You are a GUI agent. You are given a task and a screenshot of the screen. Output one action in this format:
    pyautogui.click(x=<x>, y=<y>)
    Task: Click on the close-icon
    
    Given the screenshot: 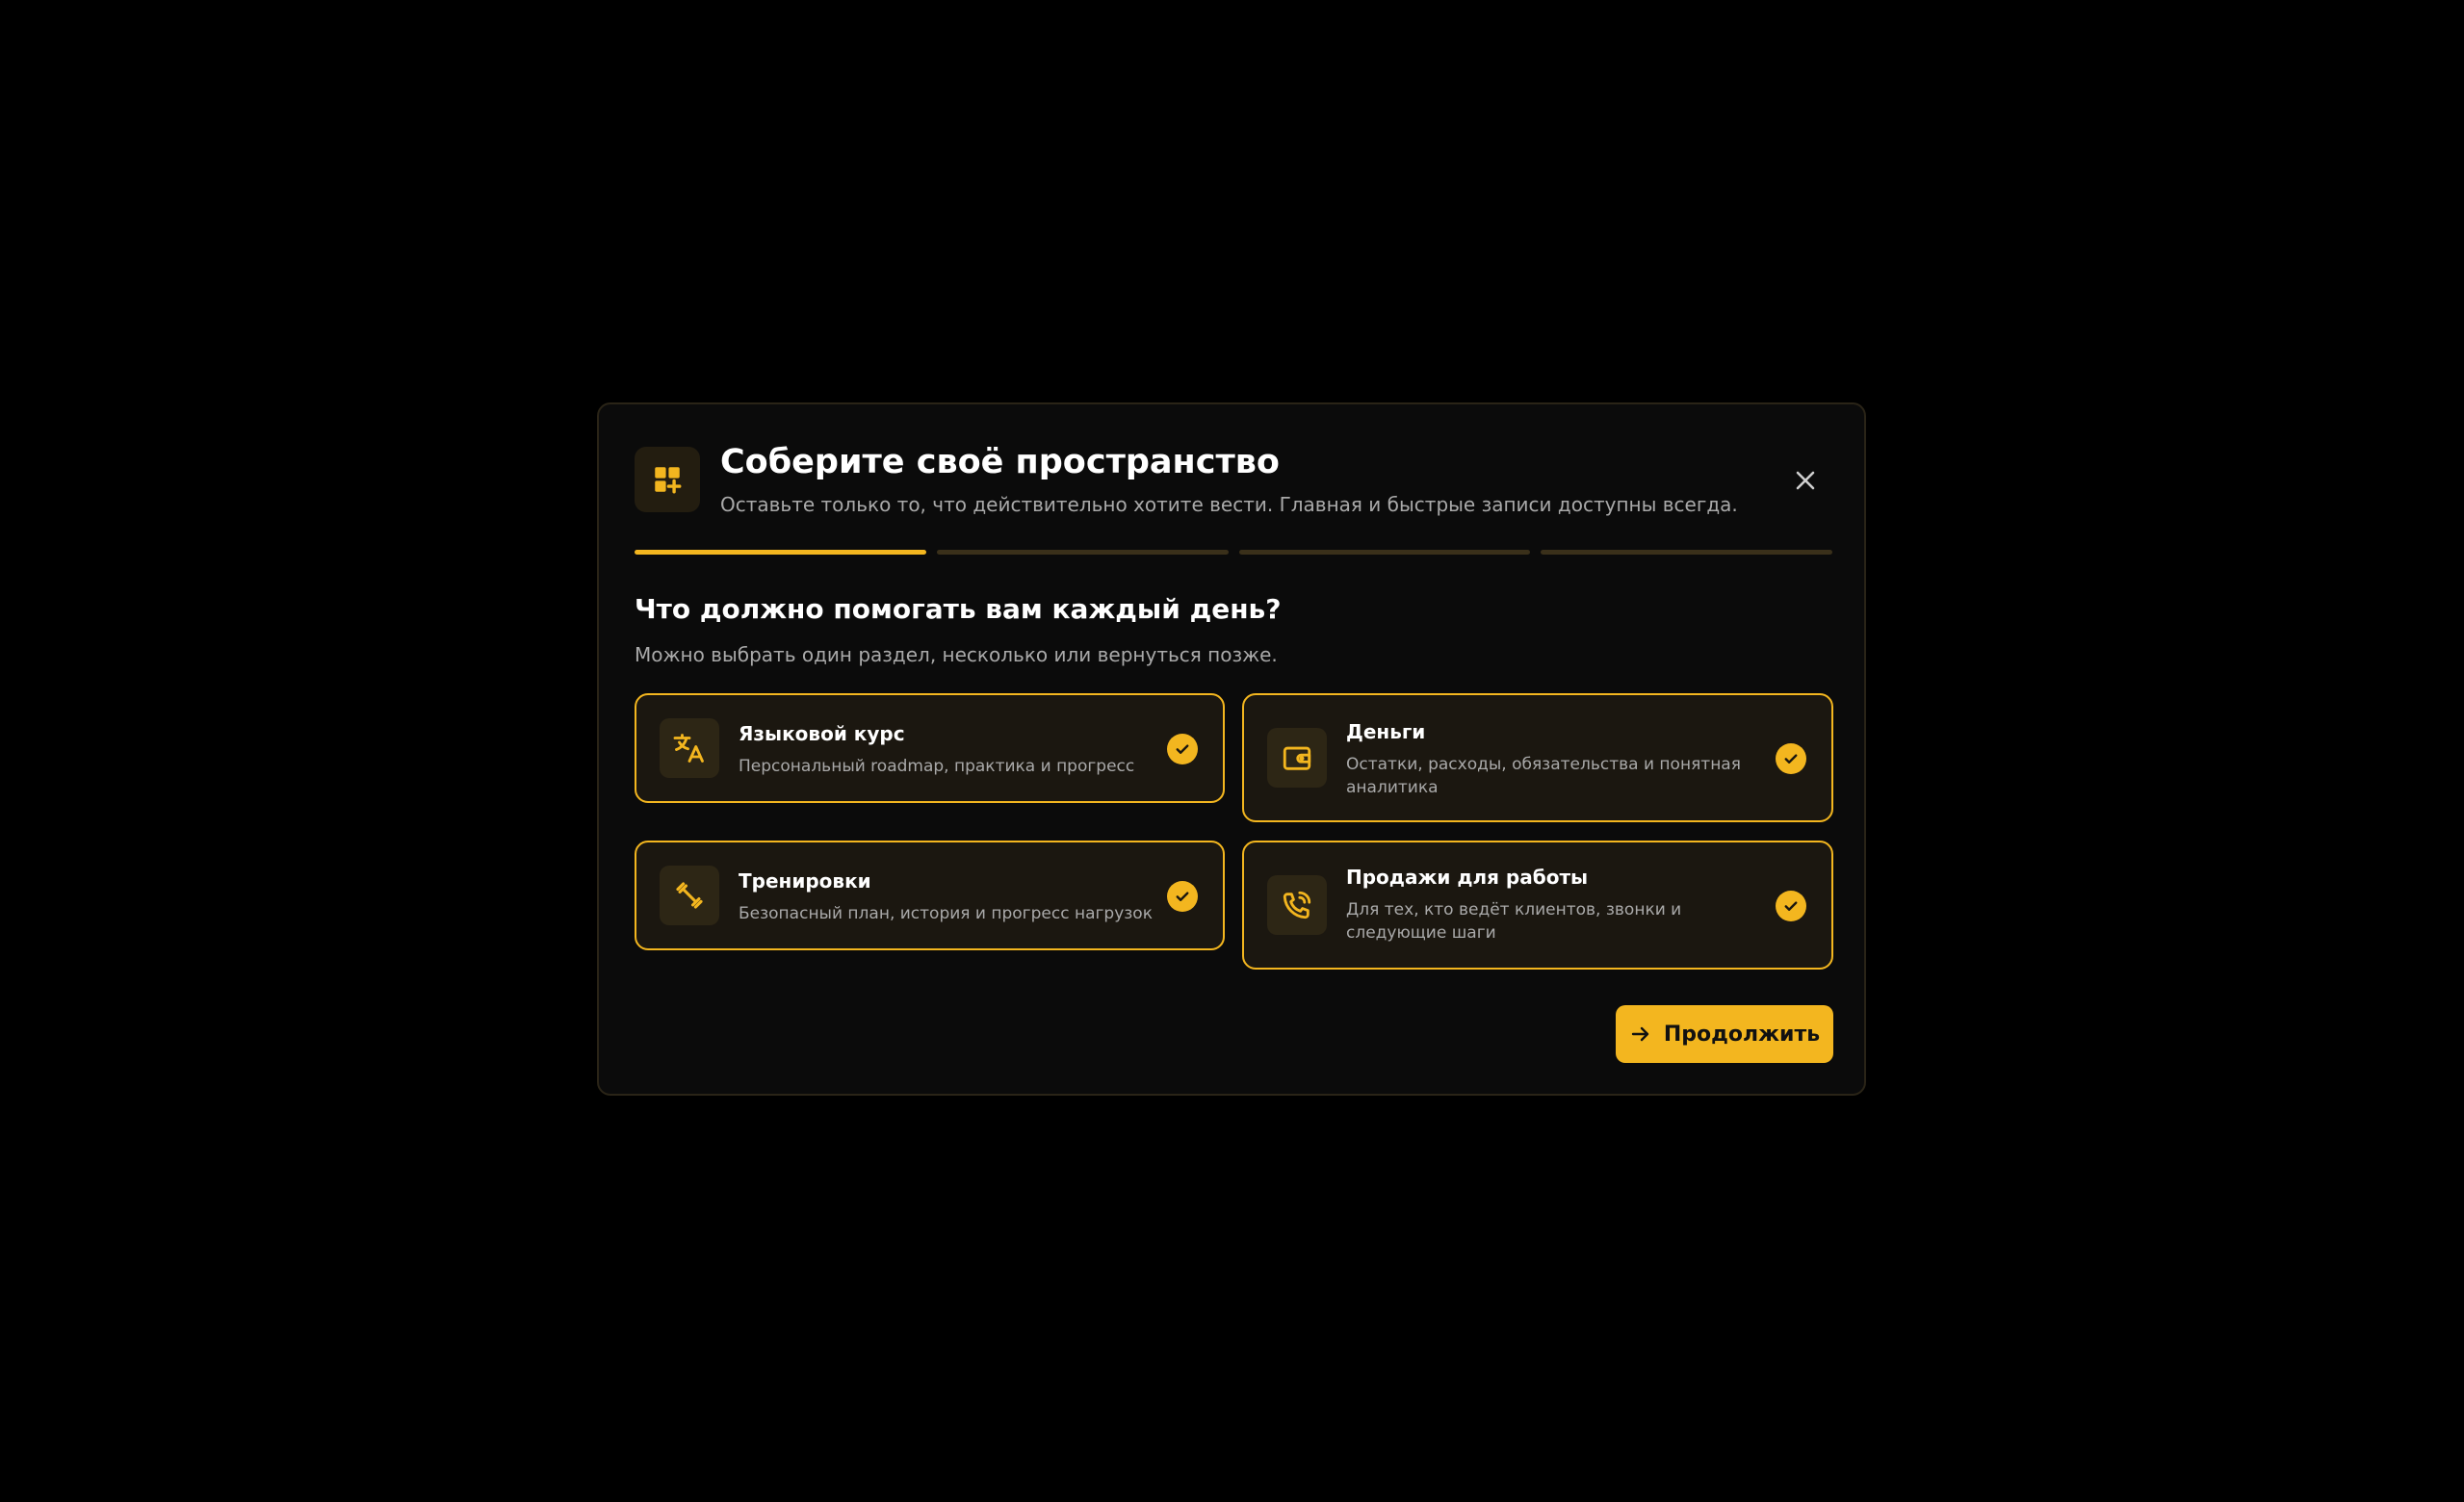 What is the action you would take?
    pyautogui.click(x=1805, y=481)
    